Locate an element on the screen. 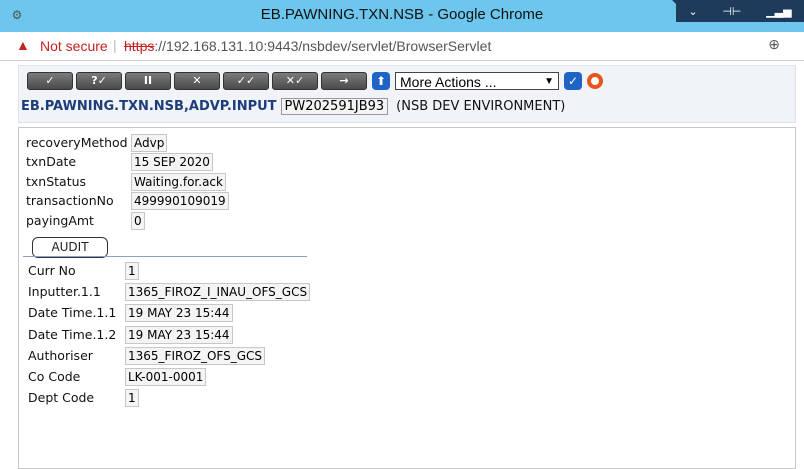 Image resolution: width=804 pixels, height=469 pixels. field-label-txnstatus: txnStatus is located at coordinates (56, 181).